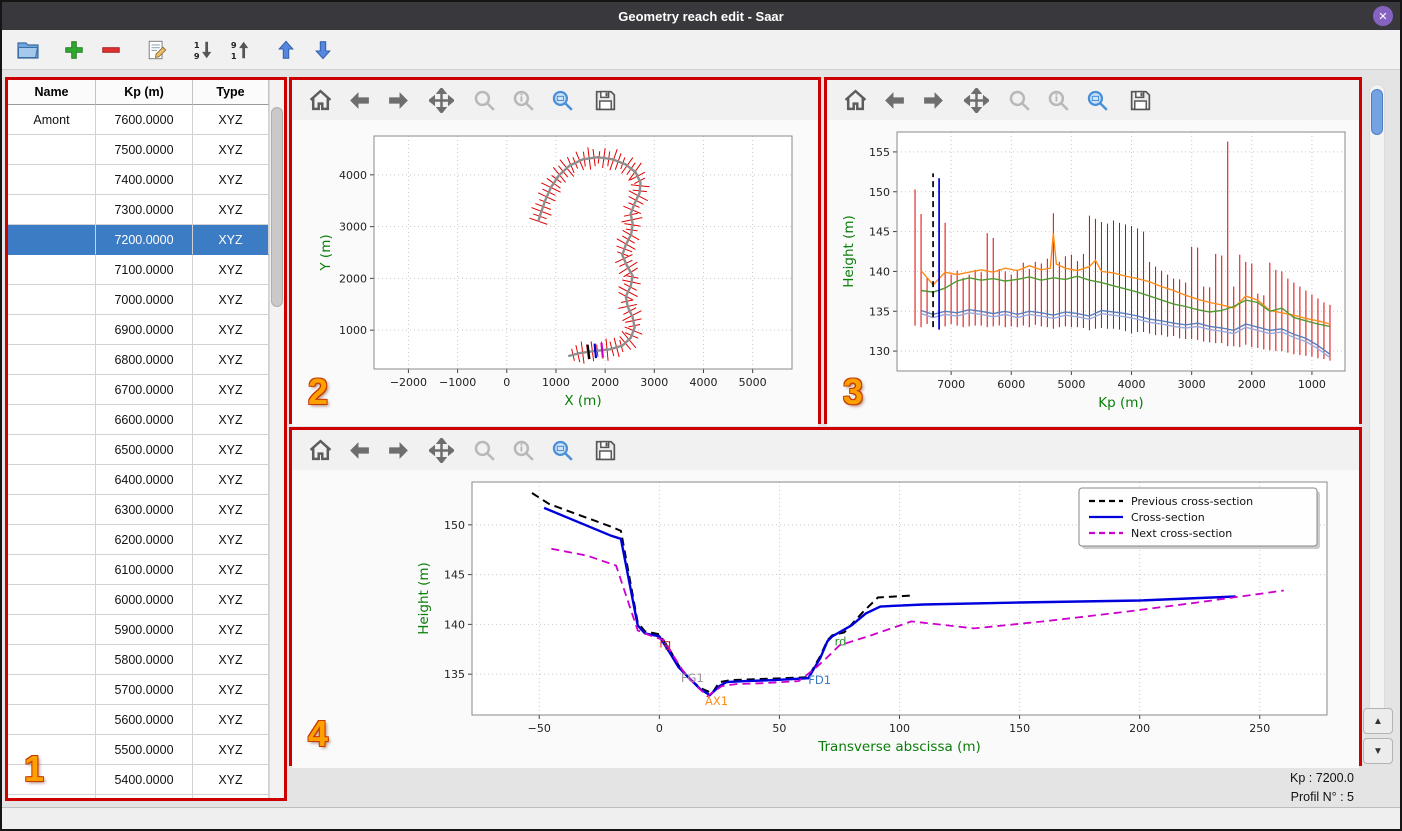 Image resolution: width=1402 pixels, height=831 pixels. Describe the element at coordinates (146, 720) in the screenshot. I see `table-row: 5600.0000 XYZ` at that location.